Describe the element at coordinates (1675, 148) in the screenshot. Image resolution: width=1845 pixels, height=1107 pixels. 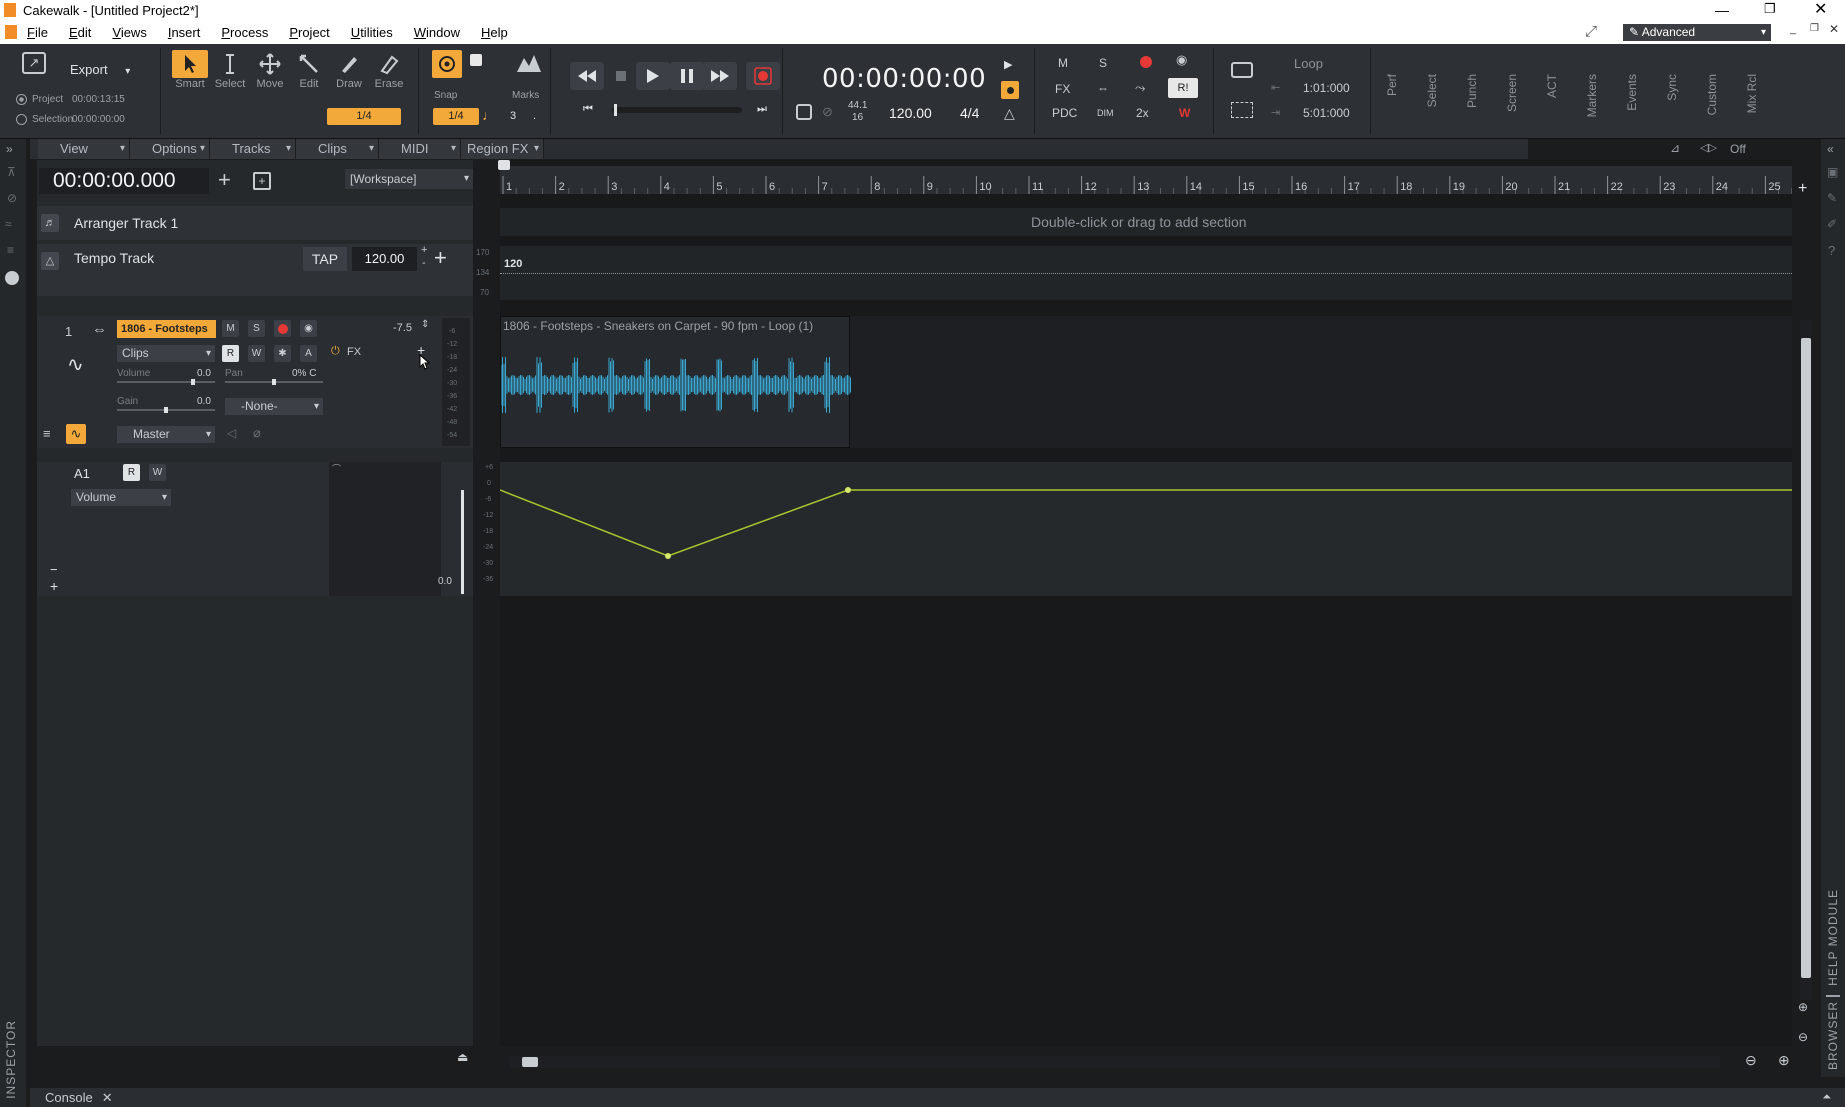
I see `envelope-mode-icon: ⊿` at that location.